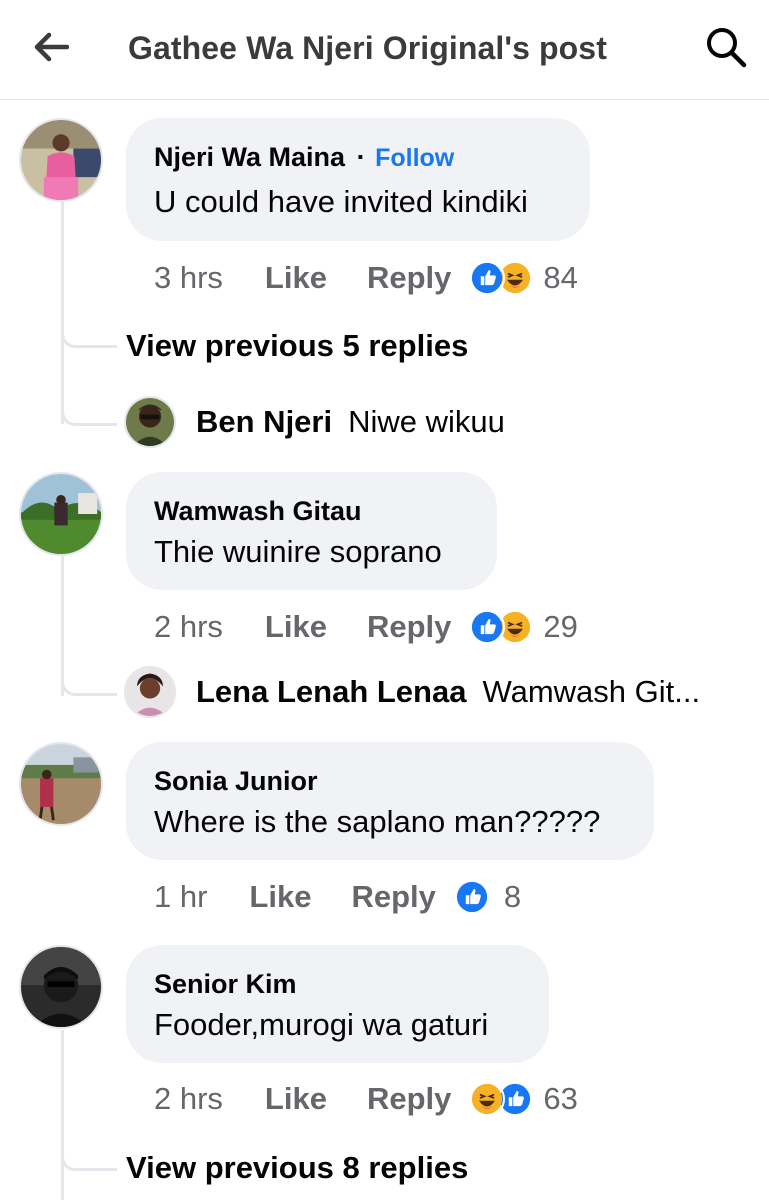 The image size is (769, 1200). What do you see at coordinates (523, 1099) in the screenshot?
I see `reactions: 63` at bounding box center [523, 1099].